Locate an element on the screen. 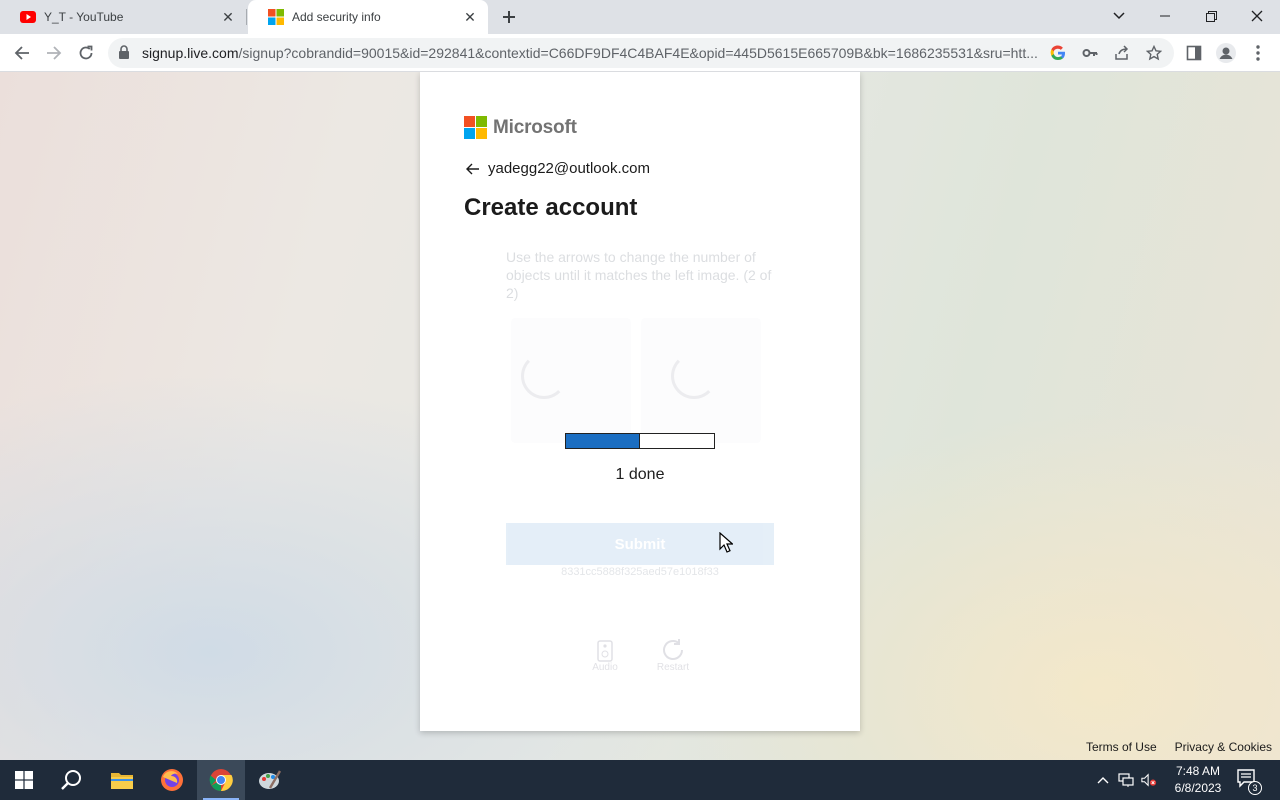 Image resolution: width=1280 pixels, height=800 pixels. tab-strip: Y_T - YouTube ✕ Add security info ✕ is located at coordinates (640, 17).